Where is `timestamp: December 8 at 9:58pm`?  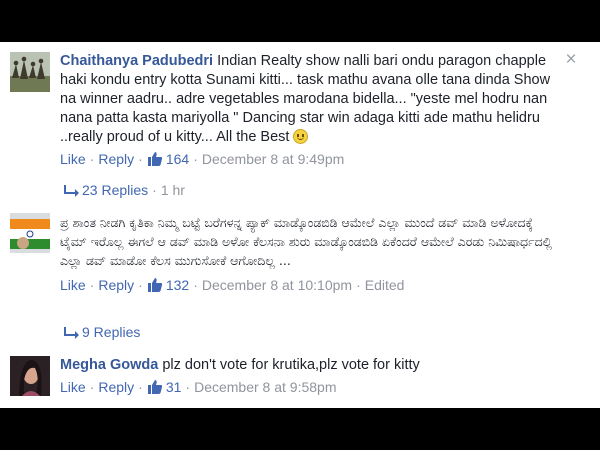 timestamp: December 8 at 9:58pm is located at coordinates (265, 387).